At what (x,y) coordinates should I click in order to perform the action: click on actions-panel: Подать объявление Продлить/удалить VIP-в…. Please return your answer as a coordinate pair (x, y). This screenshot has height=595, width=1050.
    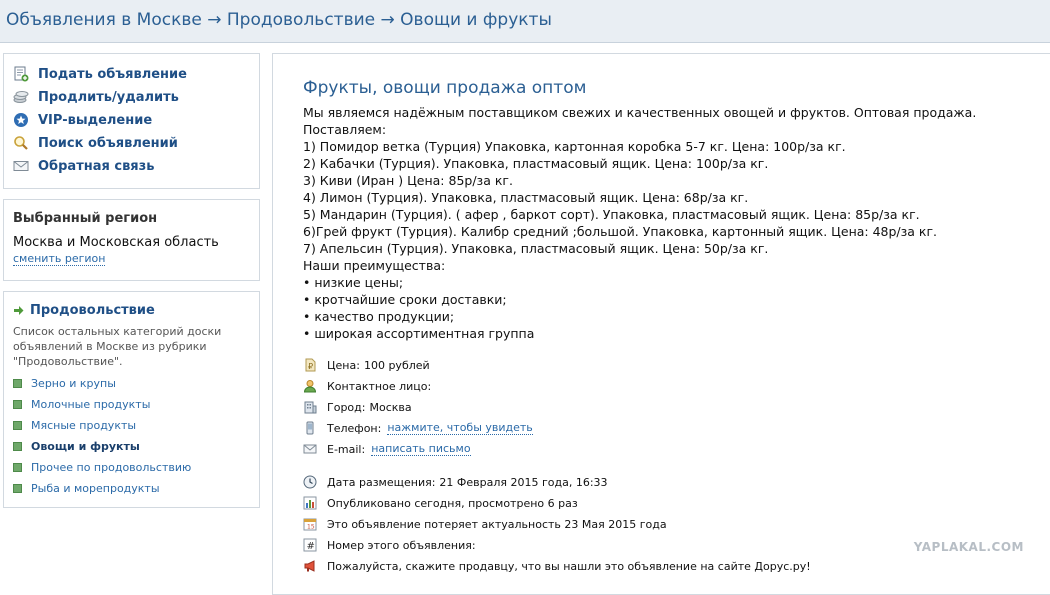
    Looking at the image, I should click on (131, 121).